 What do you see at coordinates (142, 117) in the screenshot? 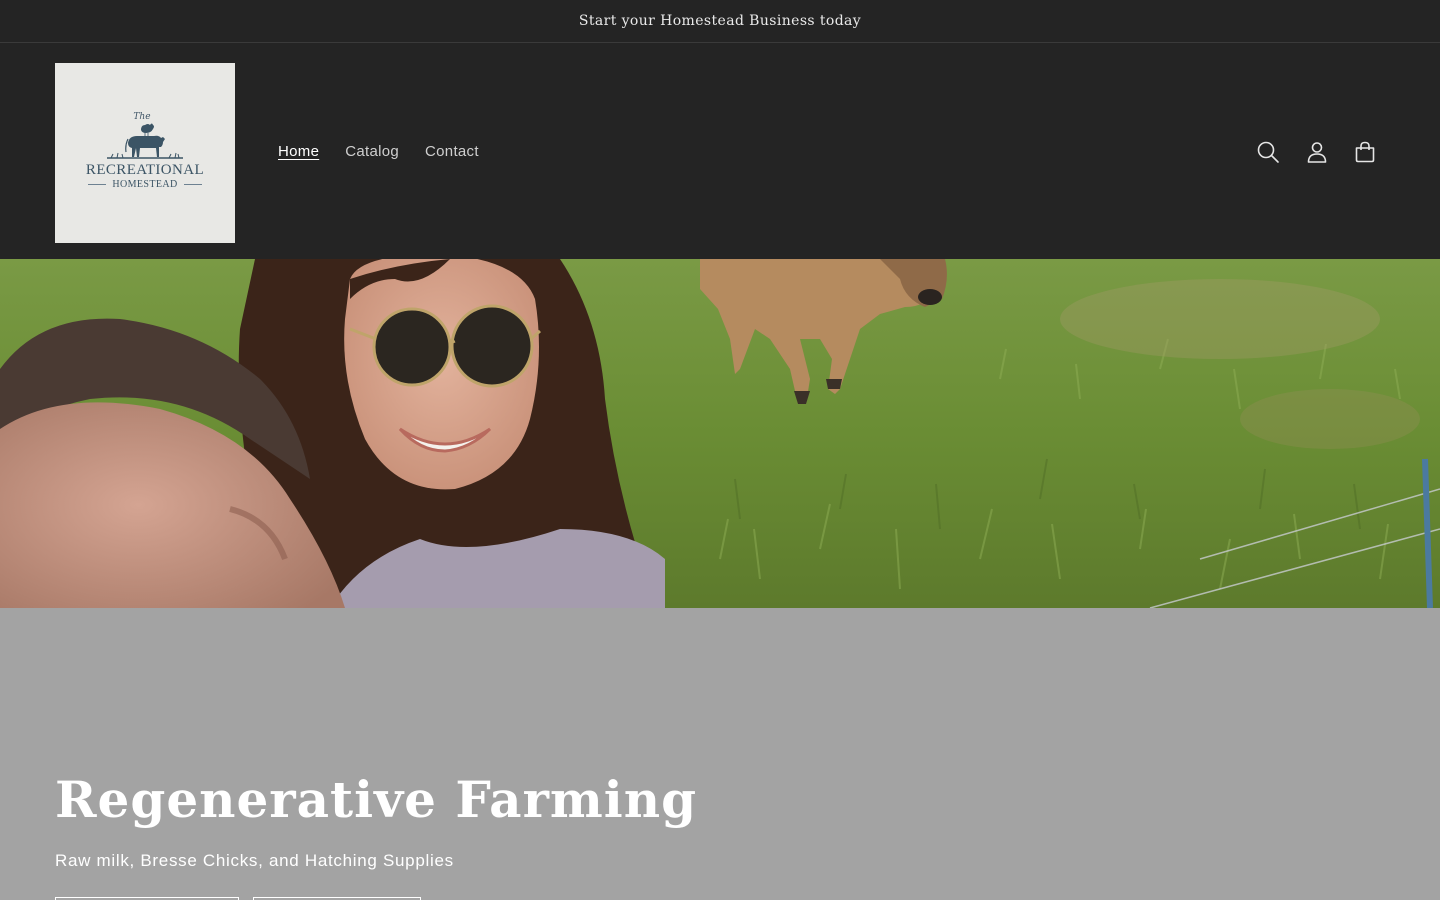
I see `logo-the-text: The` at bounding box center [142, 117].